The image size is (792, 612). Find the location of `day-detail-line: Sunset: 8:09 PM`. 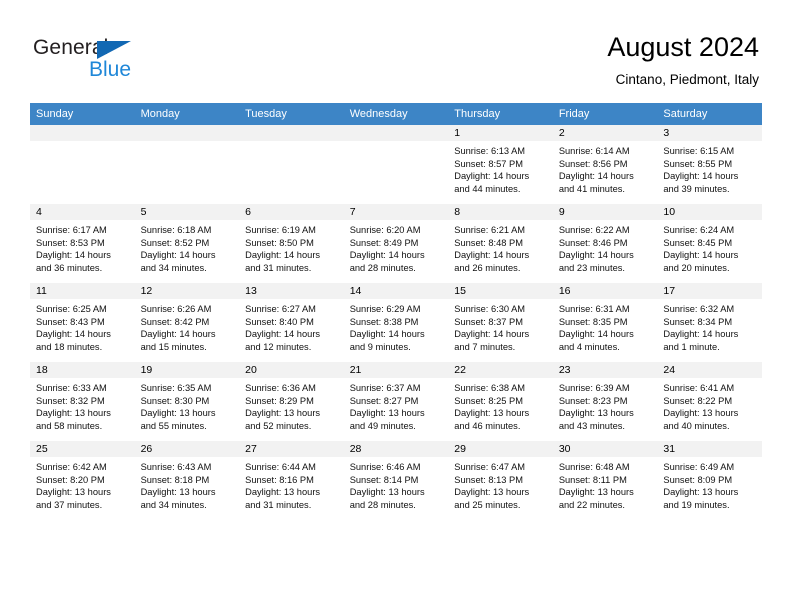

day-detail-line: Sunset: 8:09 PM is located at coordinates (698, 479).